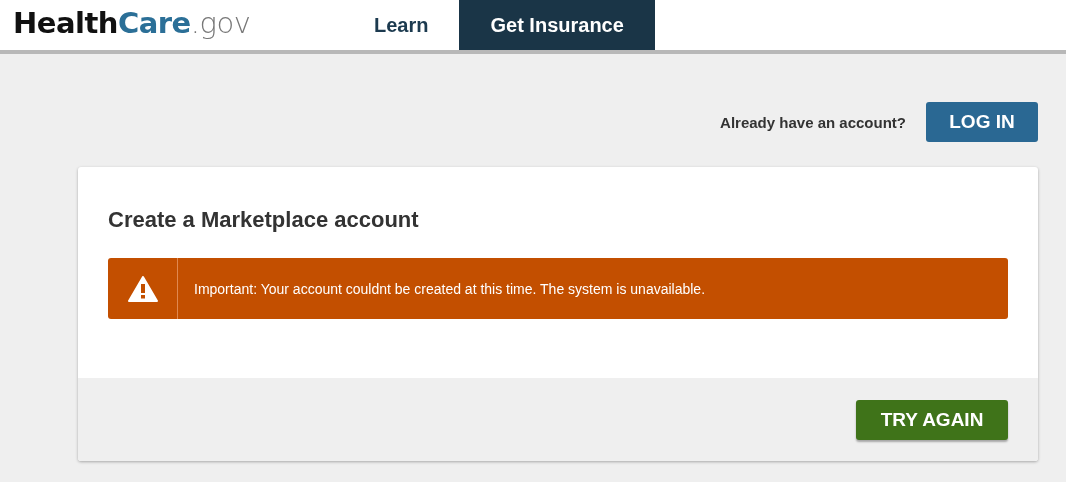  I want to click on try-again-button: TRY AGAIN, so click(932, 419).